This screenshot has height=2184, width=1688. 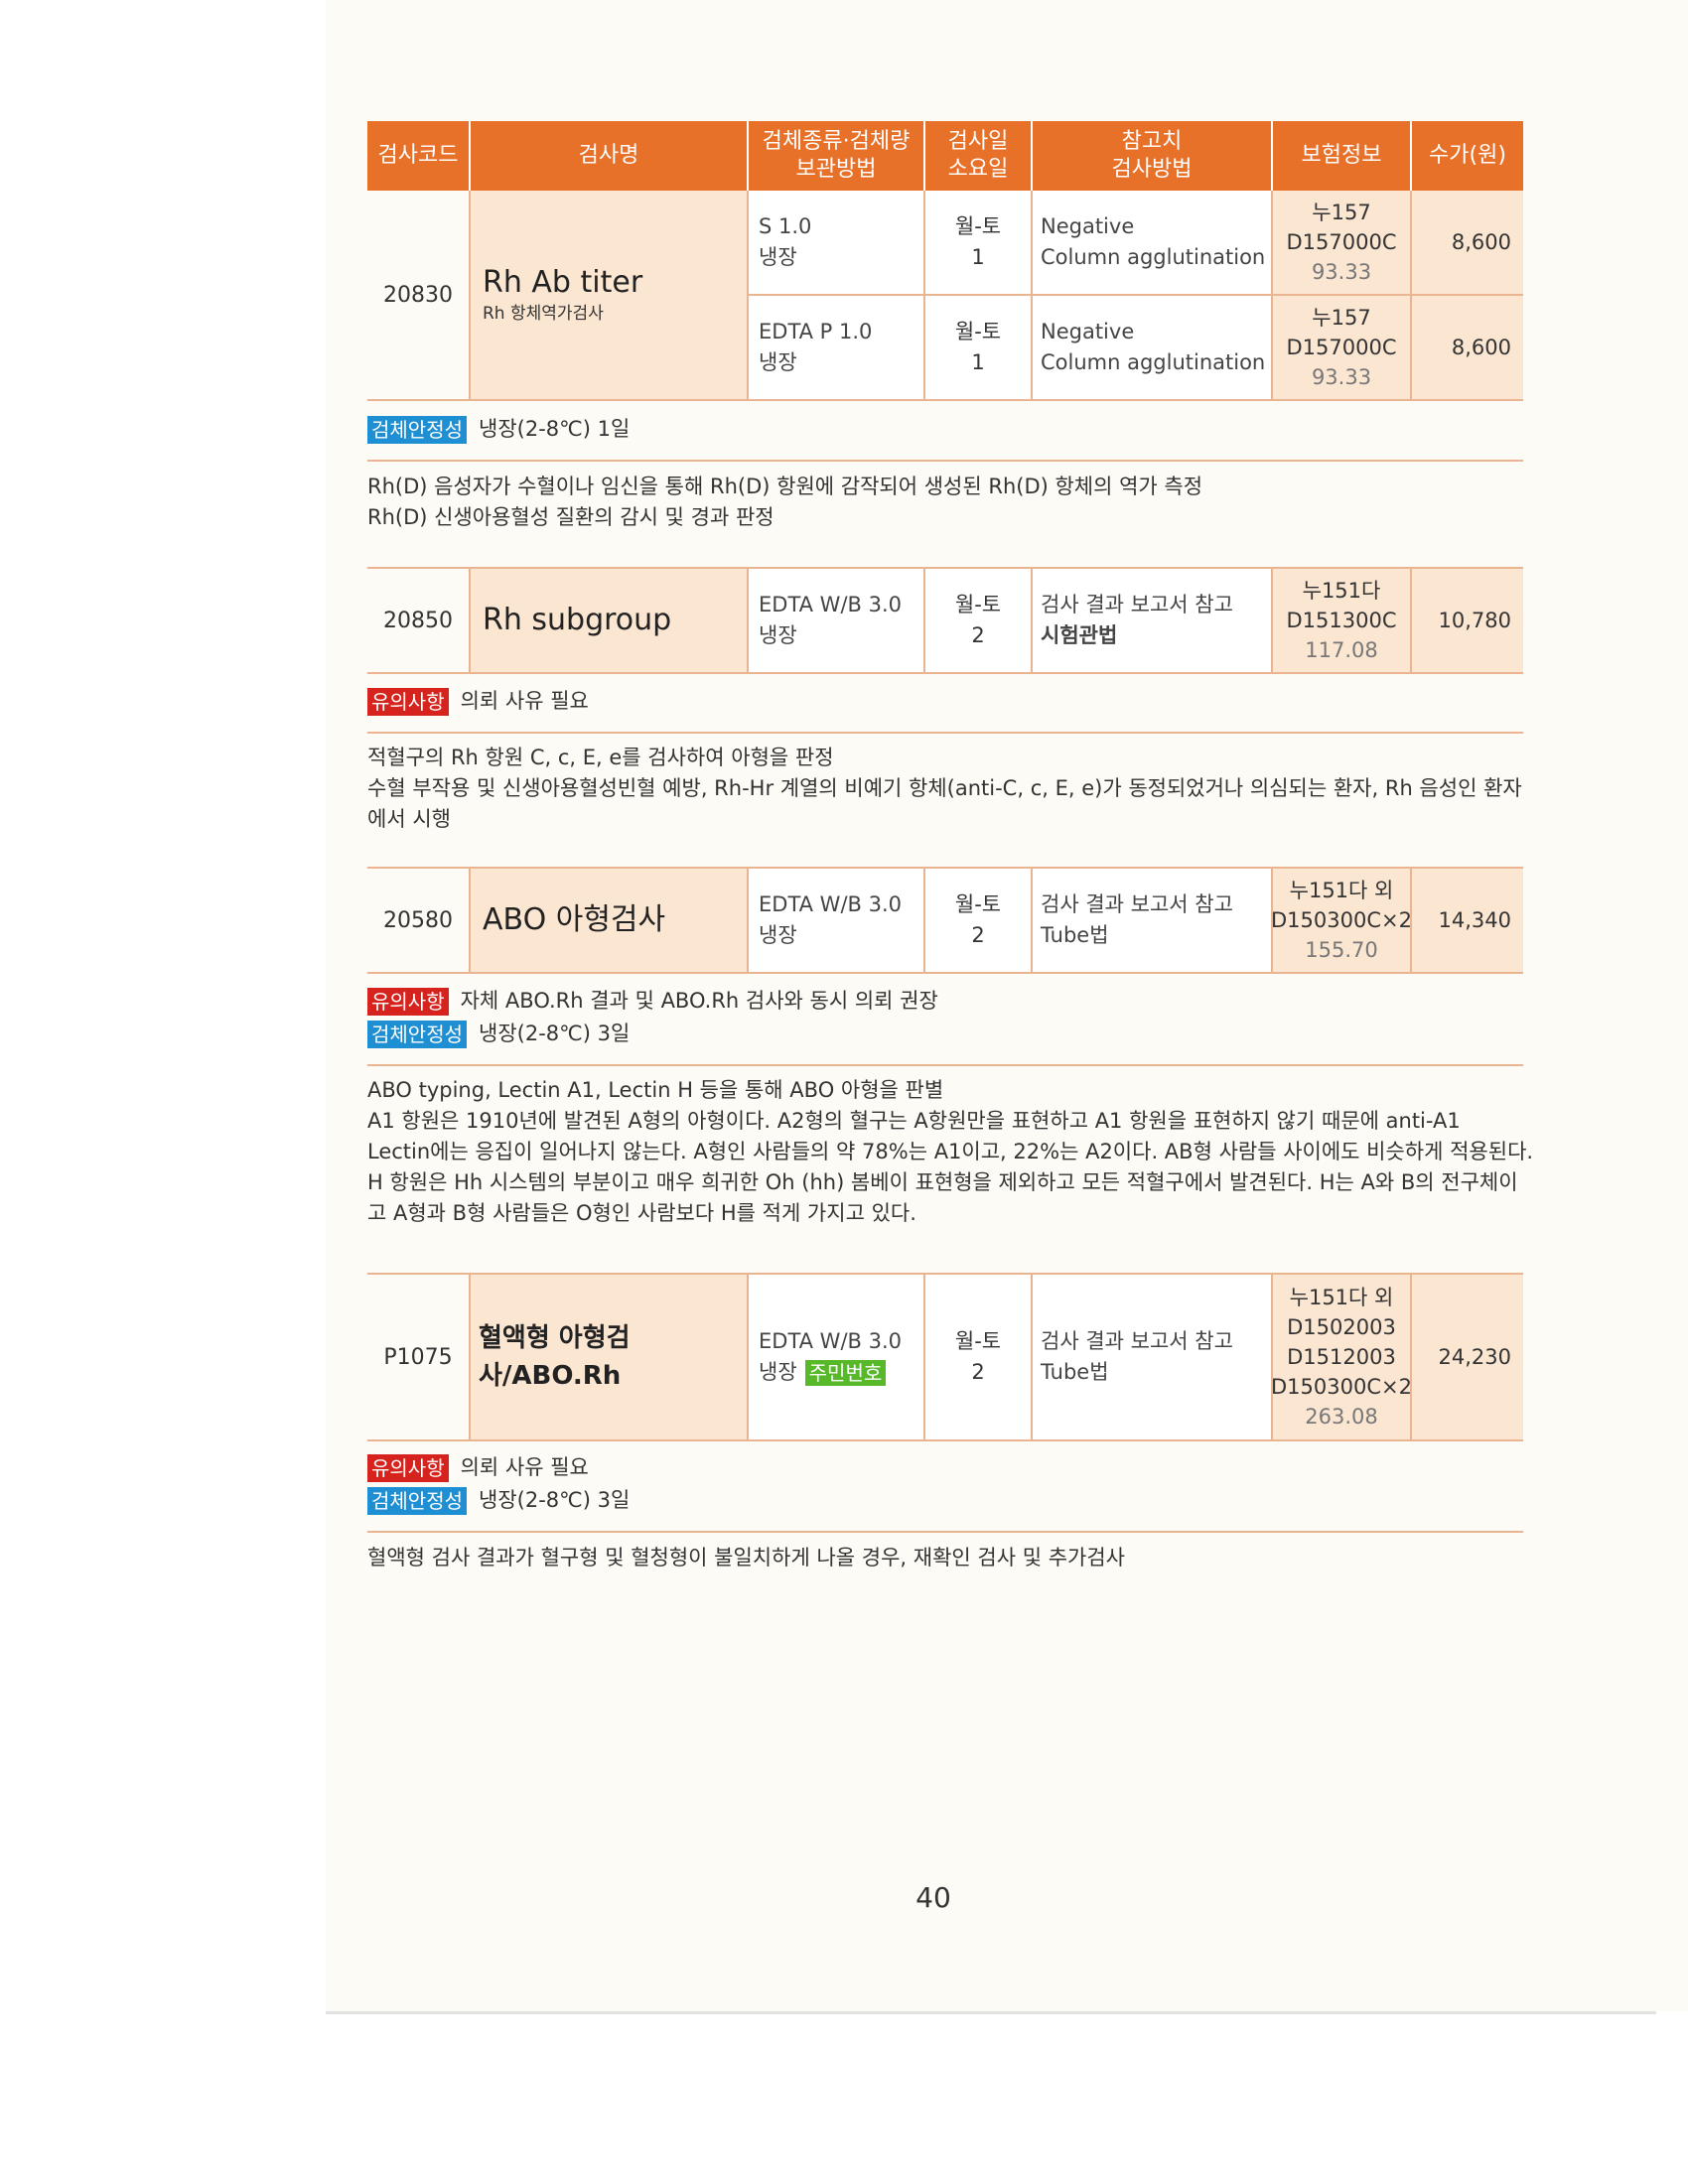 What do you see at coordinates (816, 331) in the screenshot?
I see `specimen: EDTA P 1.0` at bounding box center [816, 331].